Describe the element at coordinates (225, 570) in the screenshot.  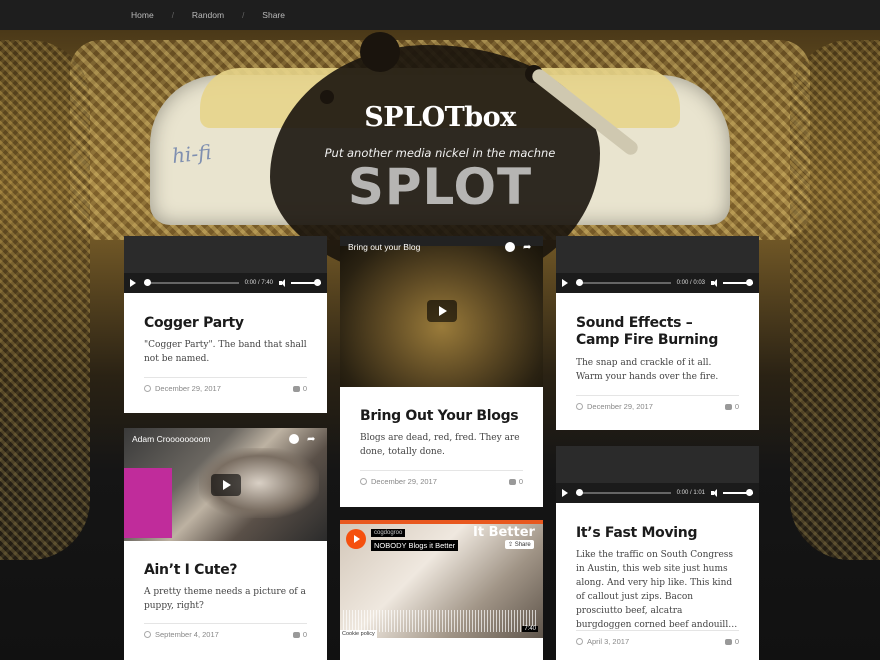
I see `post-title: Ain’t I Cute?` at that location.